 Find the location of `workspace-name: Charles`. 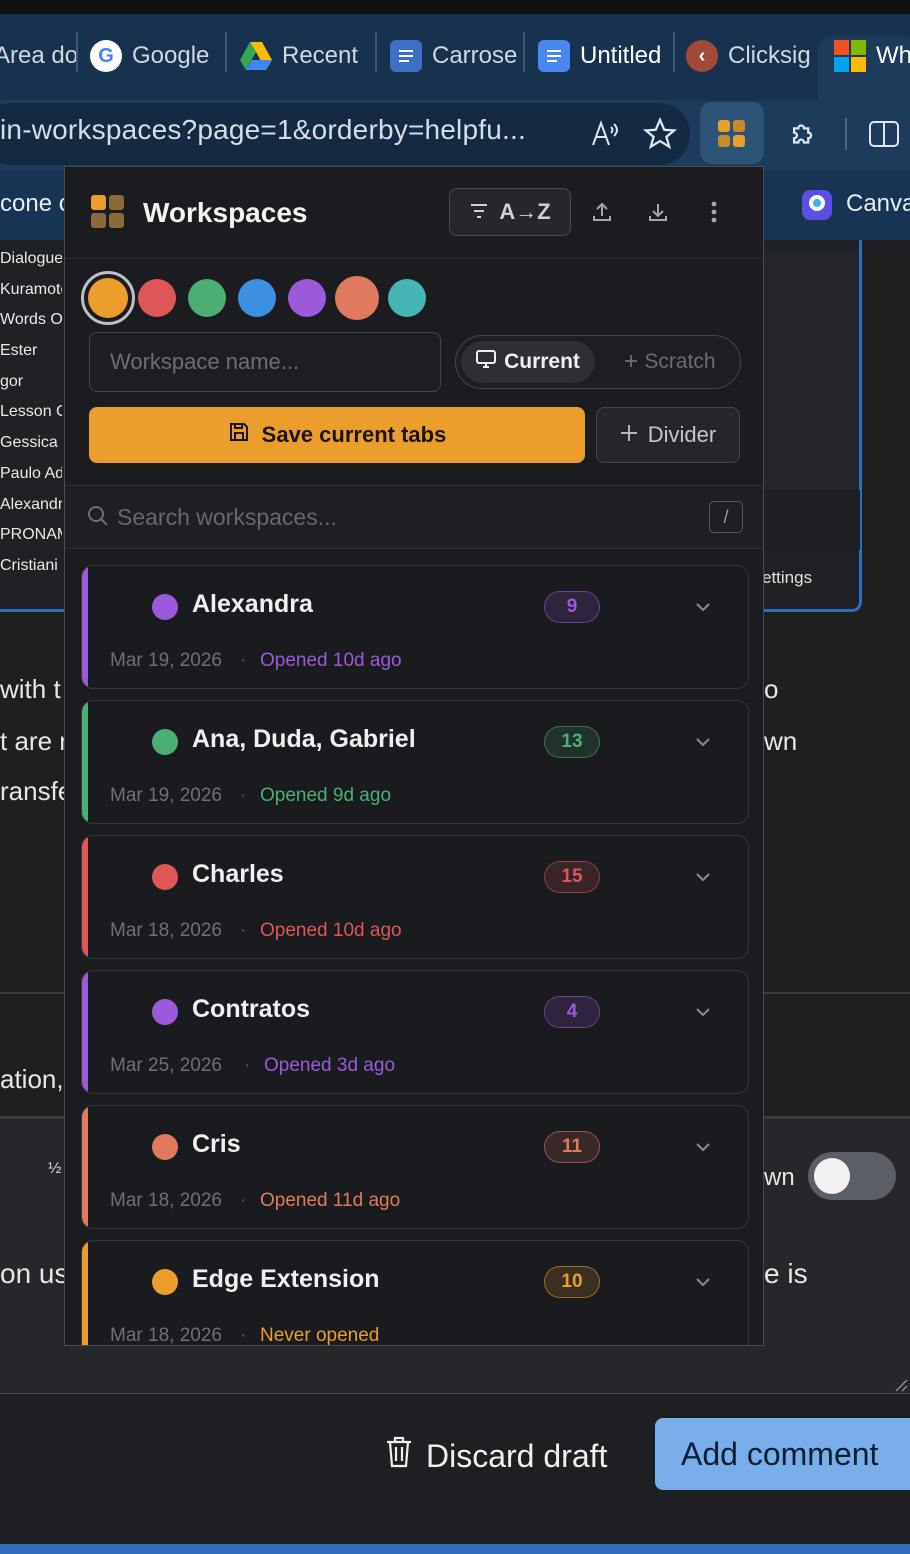

workspace-name: Charles is located at coordinates (238, 874).